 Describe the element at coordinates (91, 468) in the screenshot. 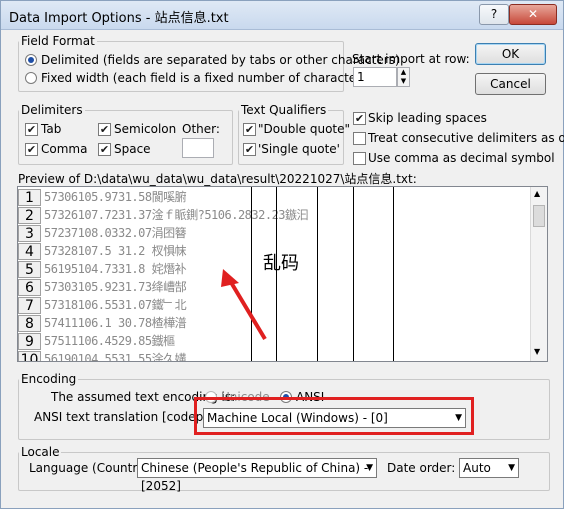

I see `language-label: Language (Country):` at that location.